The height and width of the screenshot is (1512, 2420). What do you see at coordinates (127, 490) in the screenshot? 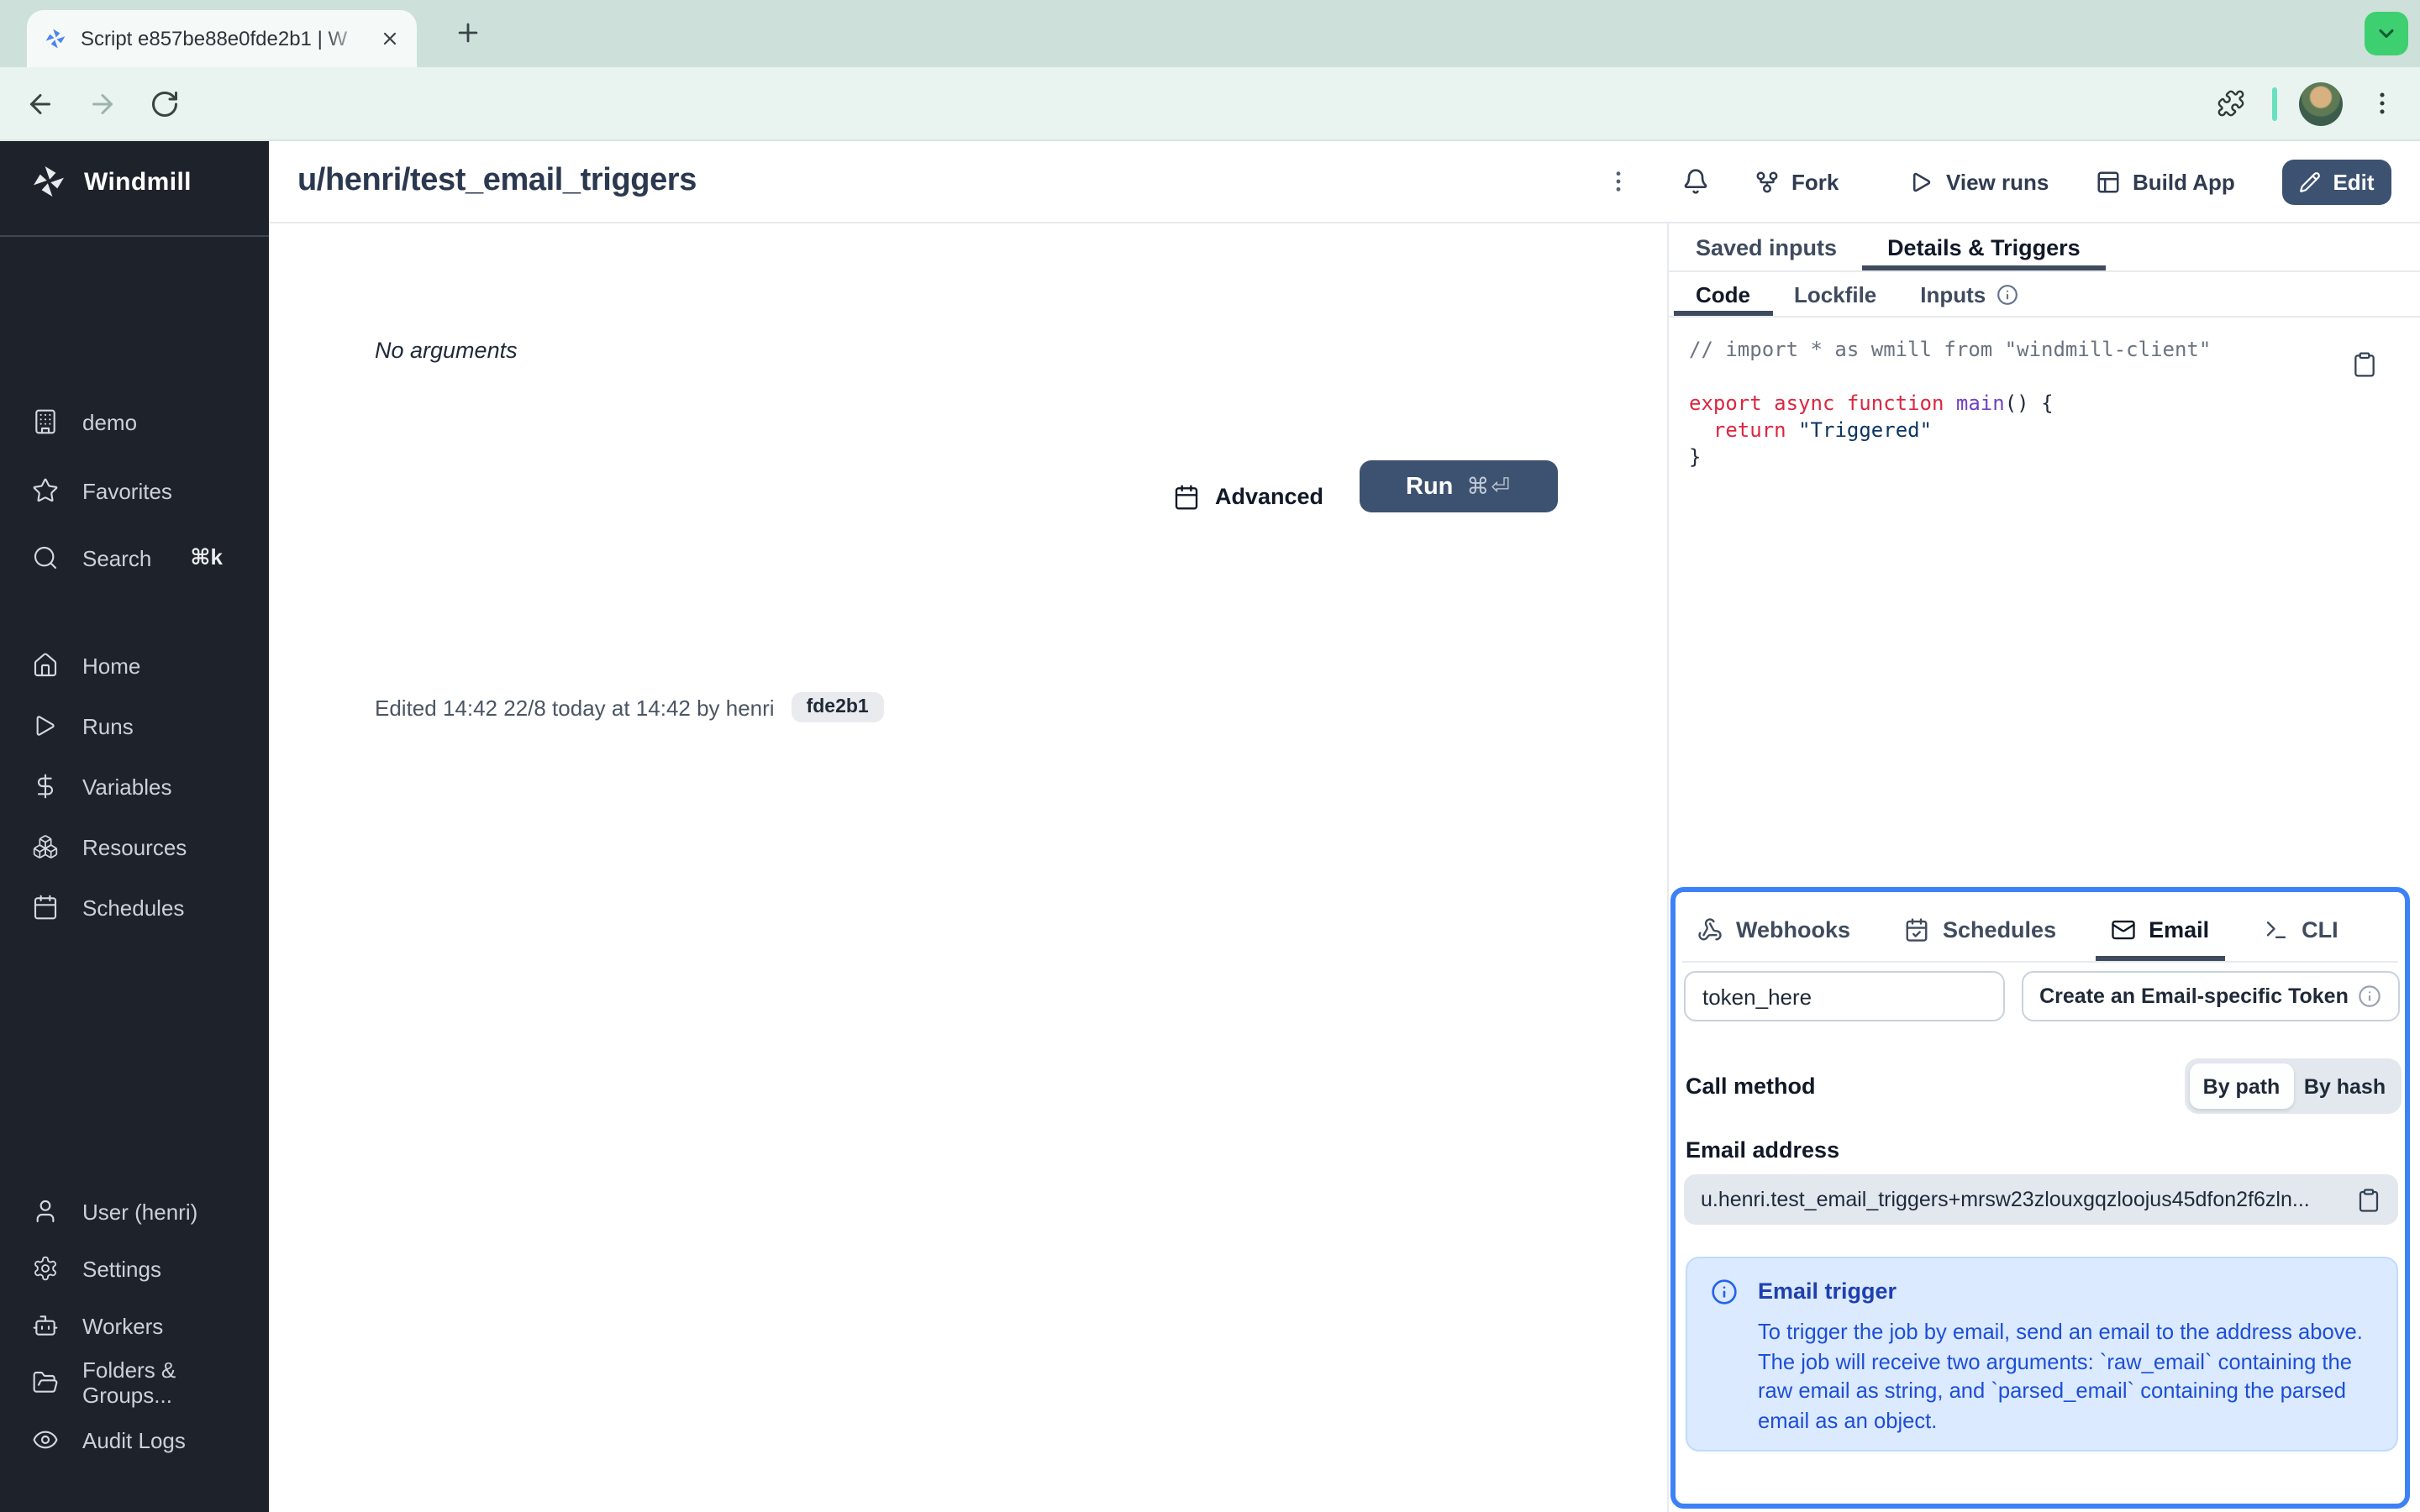
I see `sidebar-item-label: Favorites` at bounding box center [127, 490].